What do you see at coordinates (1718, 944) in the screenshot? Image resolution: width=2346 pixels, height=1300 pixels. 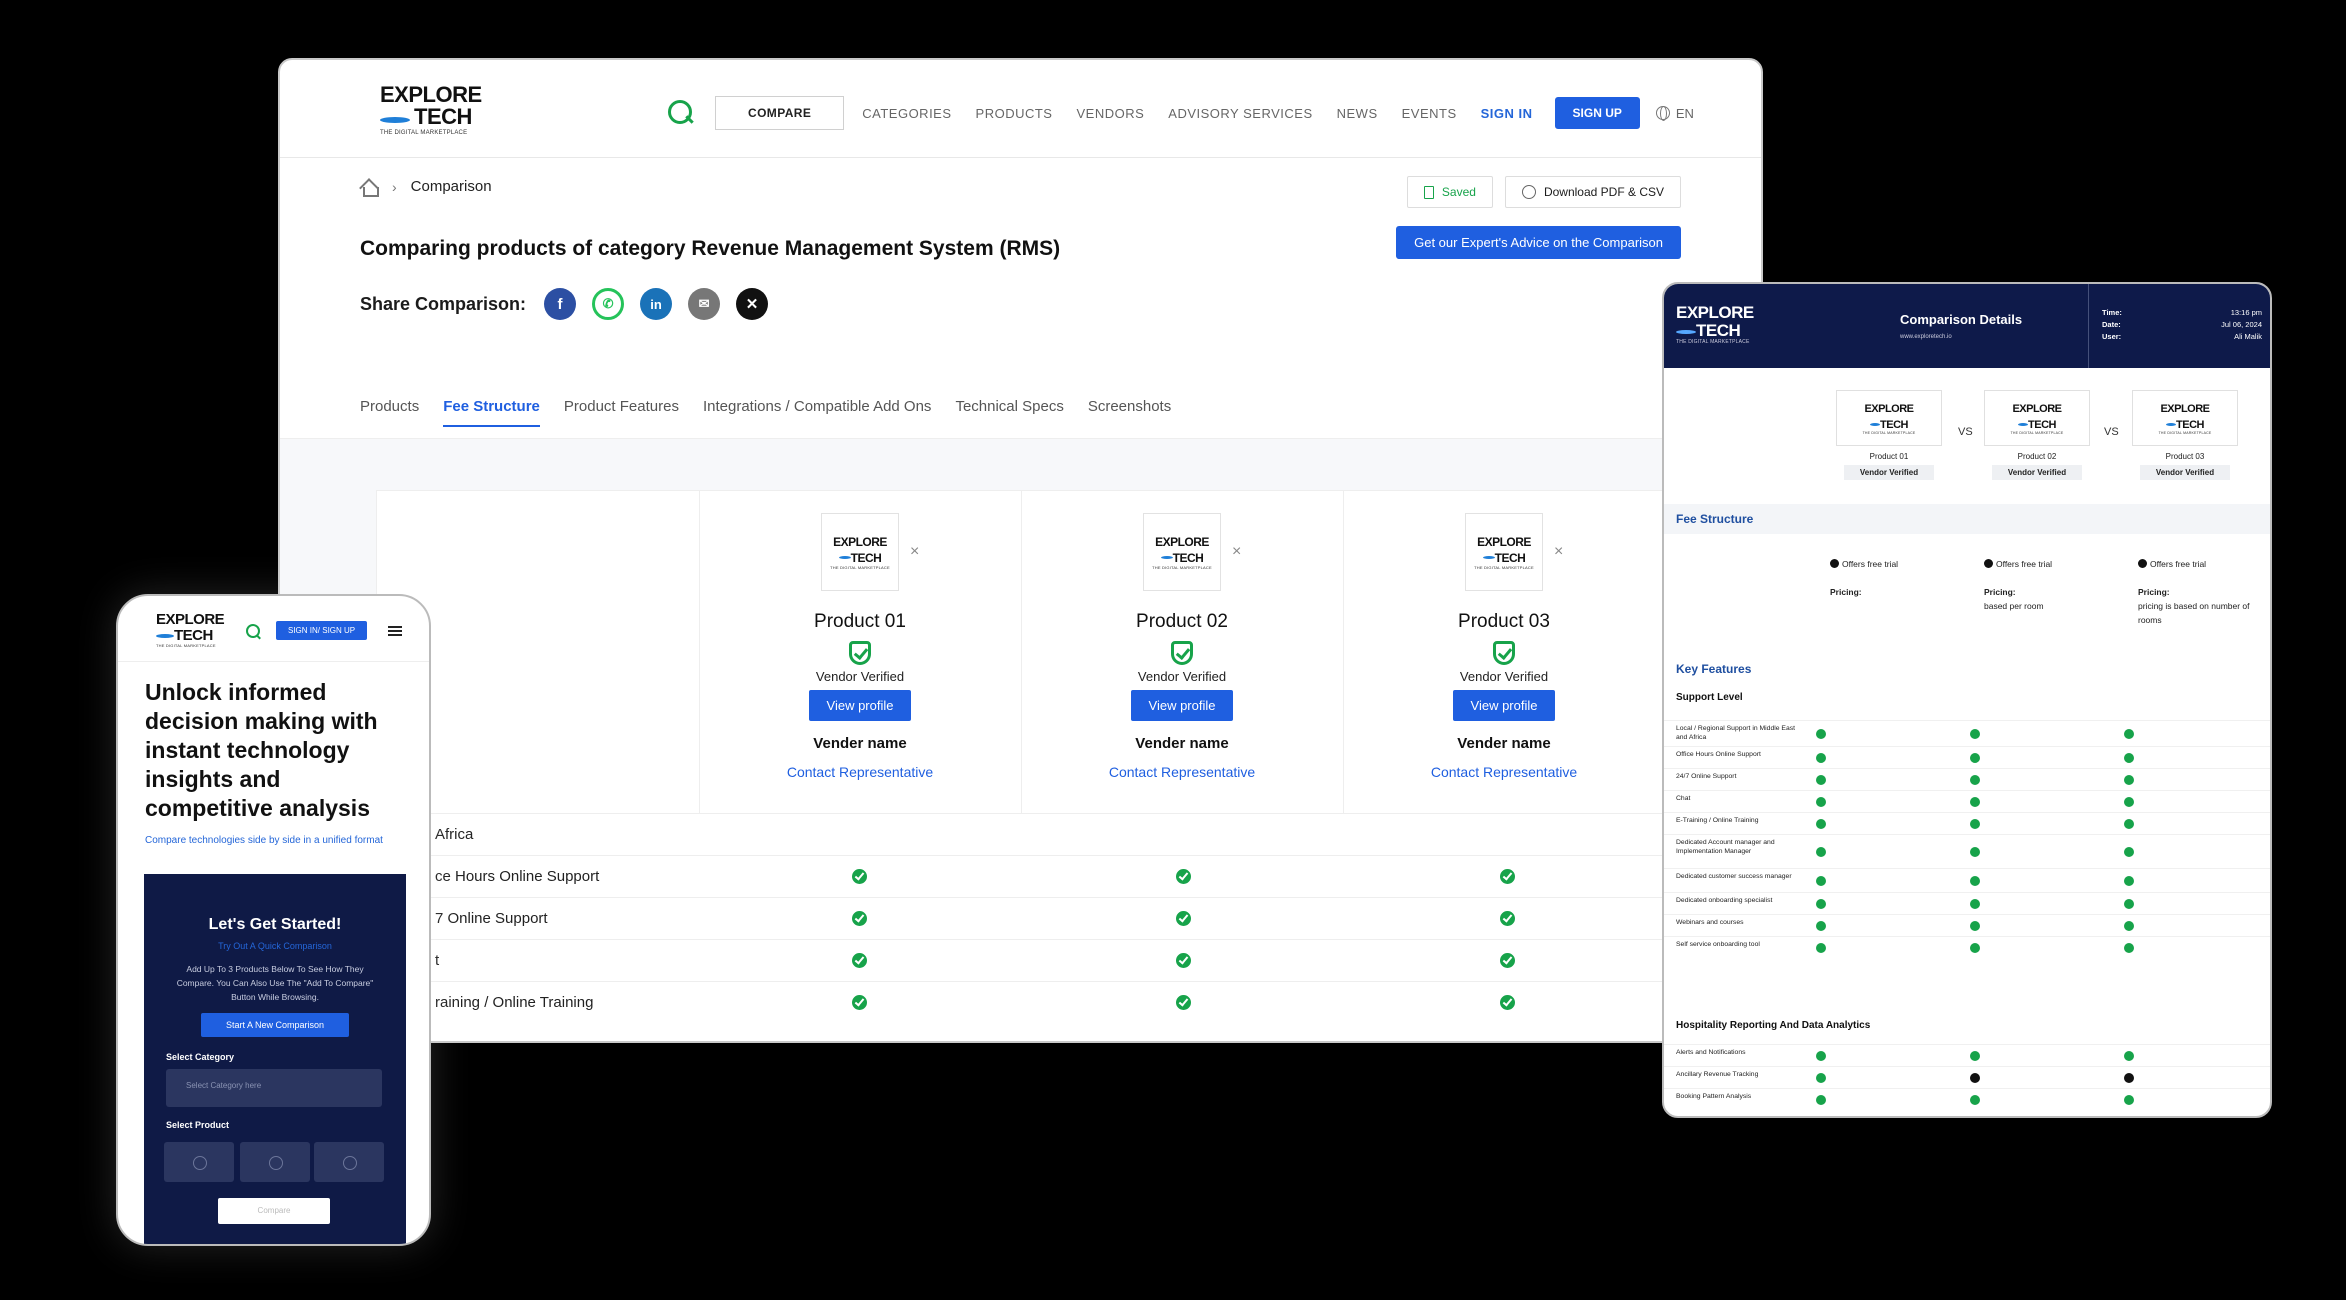 I see `feature-label: Self service onboarding tool` at bounding box center [1718, 944].